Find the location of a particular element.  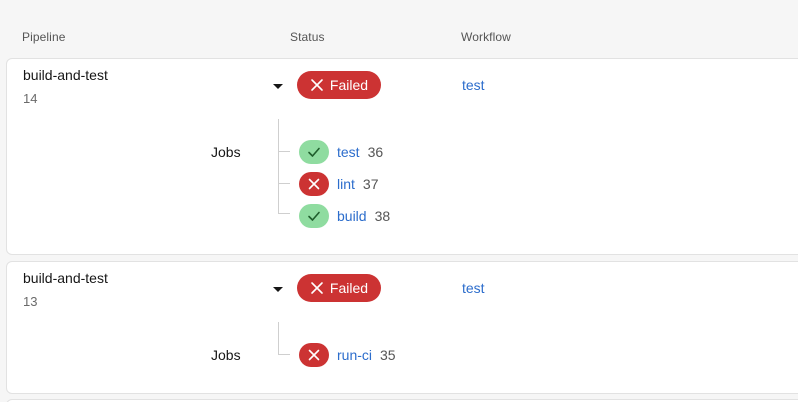

pipeline-number: 14 is located at coordinates (30, 98).